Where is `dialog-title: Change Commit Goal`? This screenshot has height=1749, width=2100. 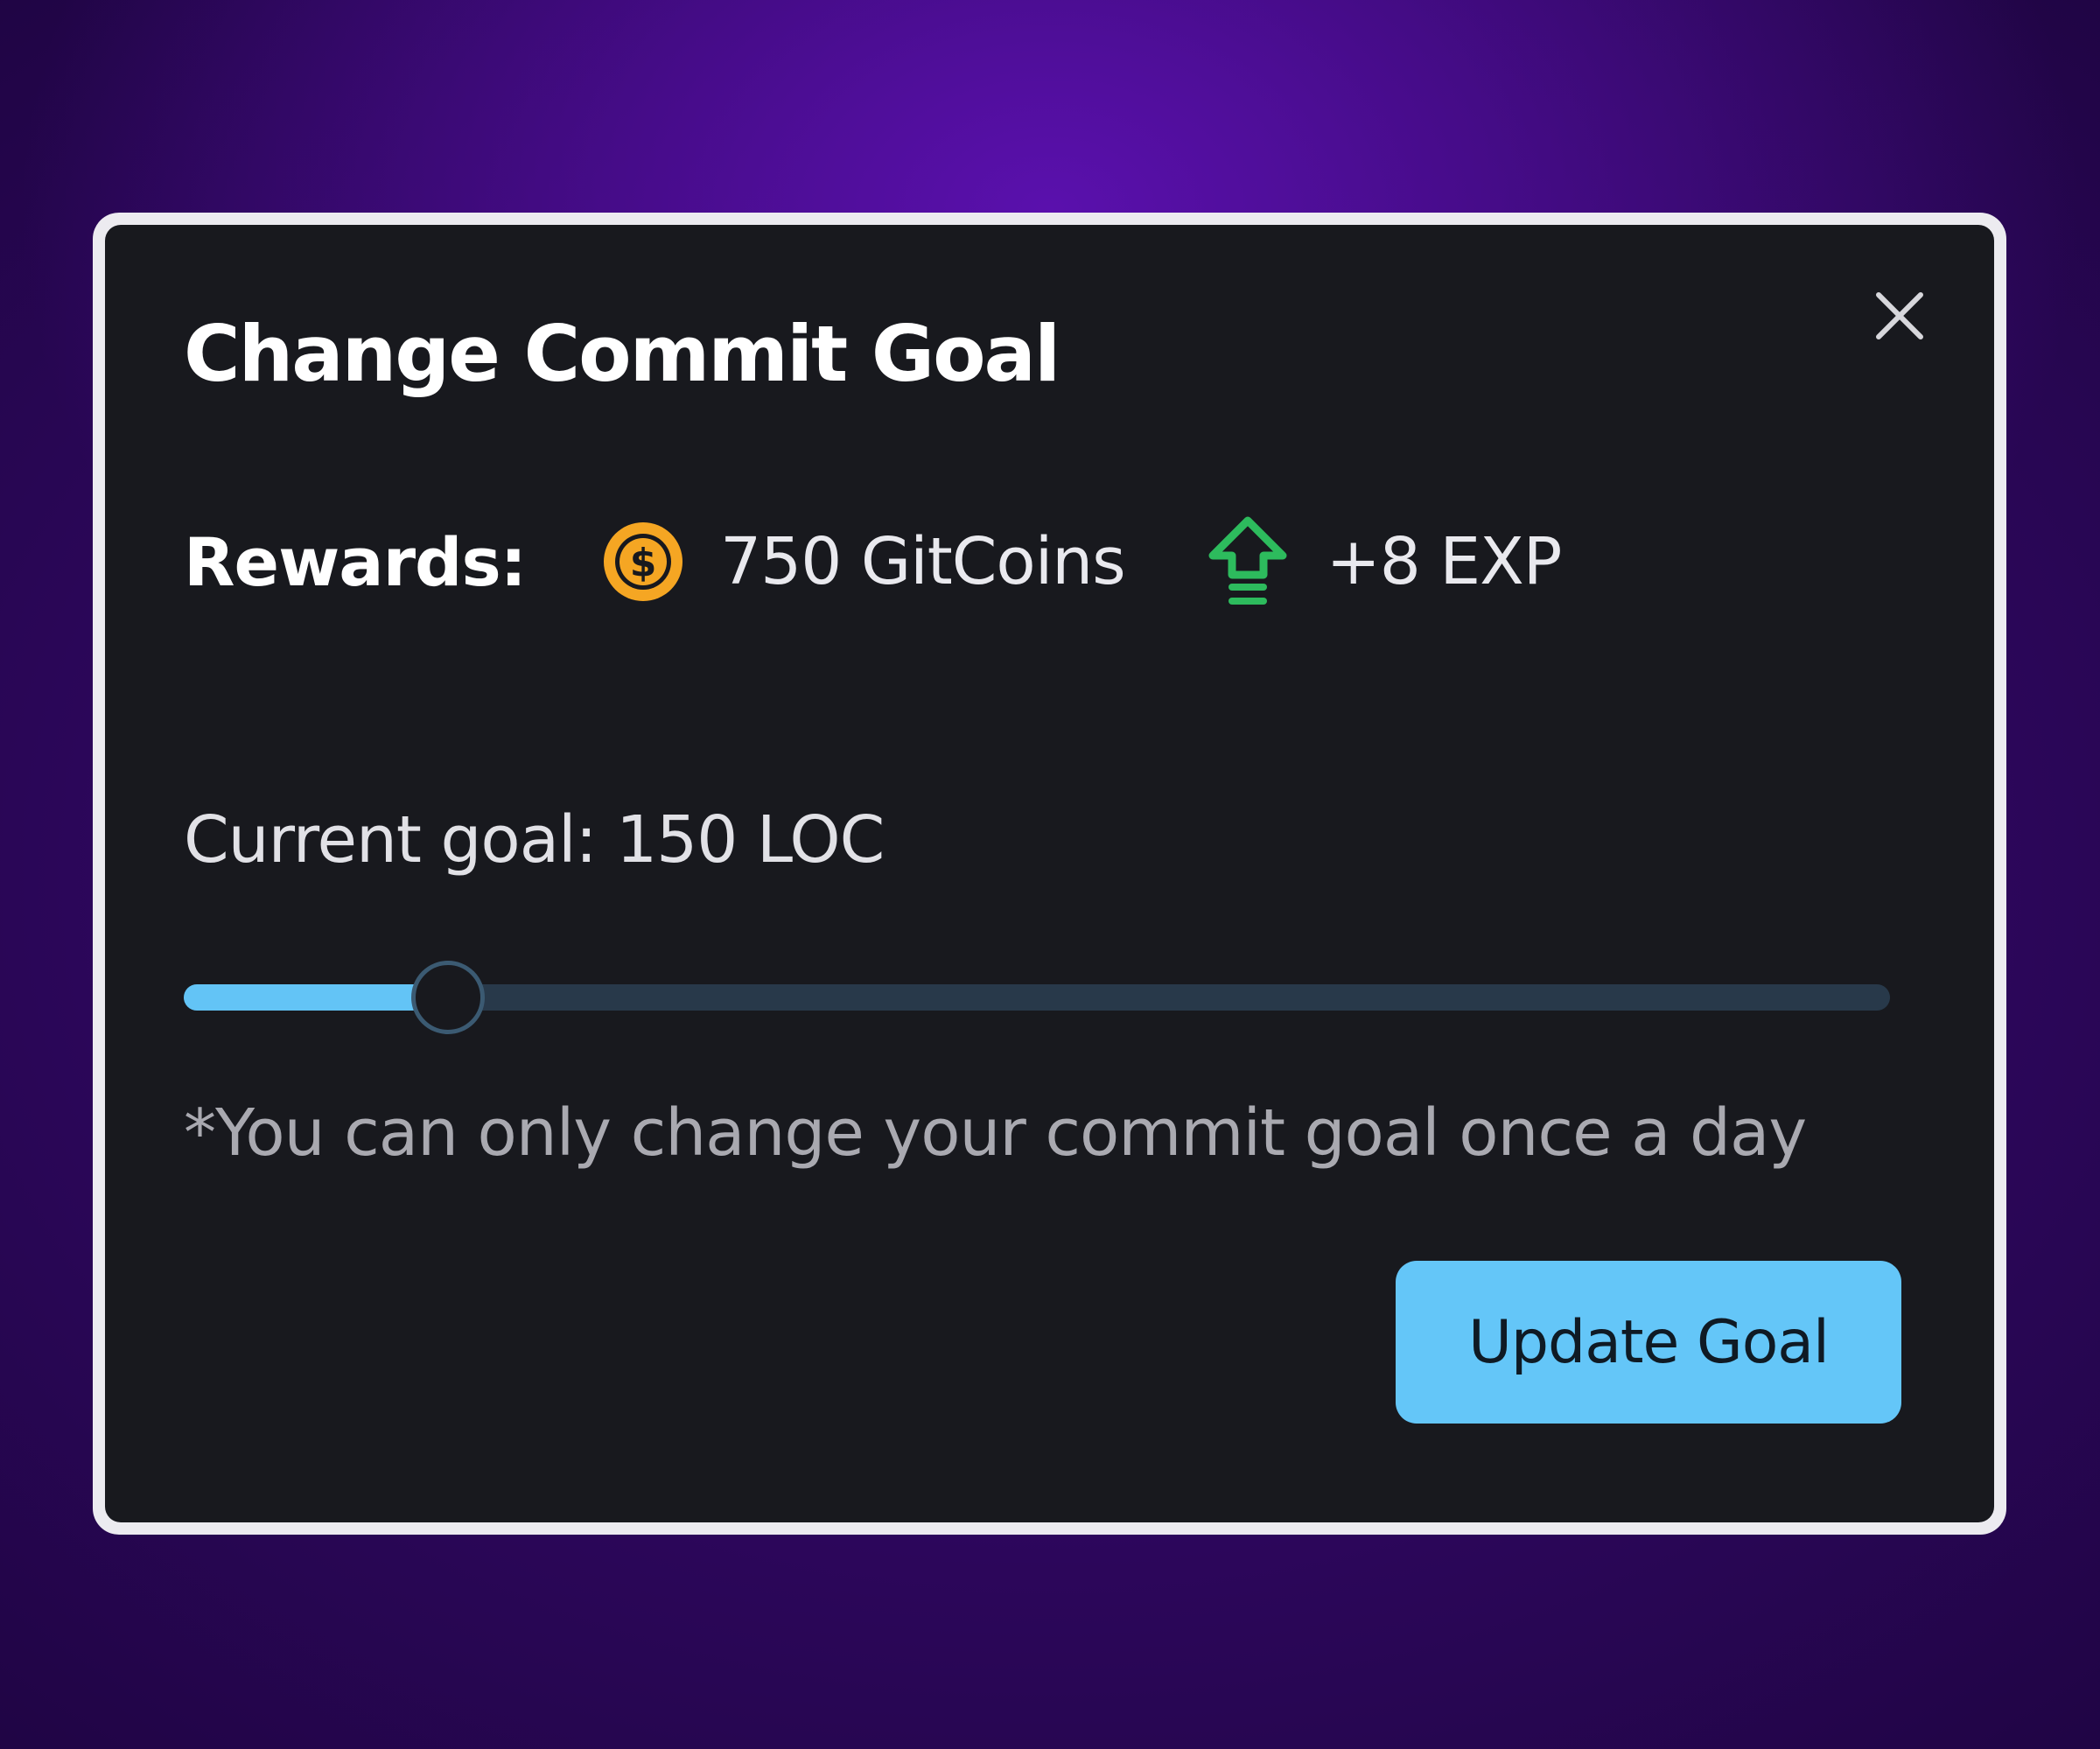 dialog-title: Change Commit Goal is located at coordinates (622, 354).